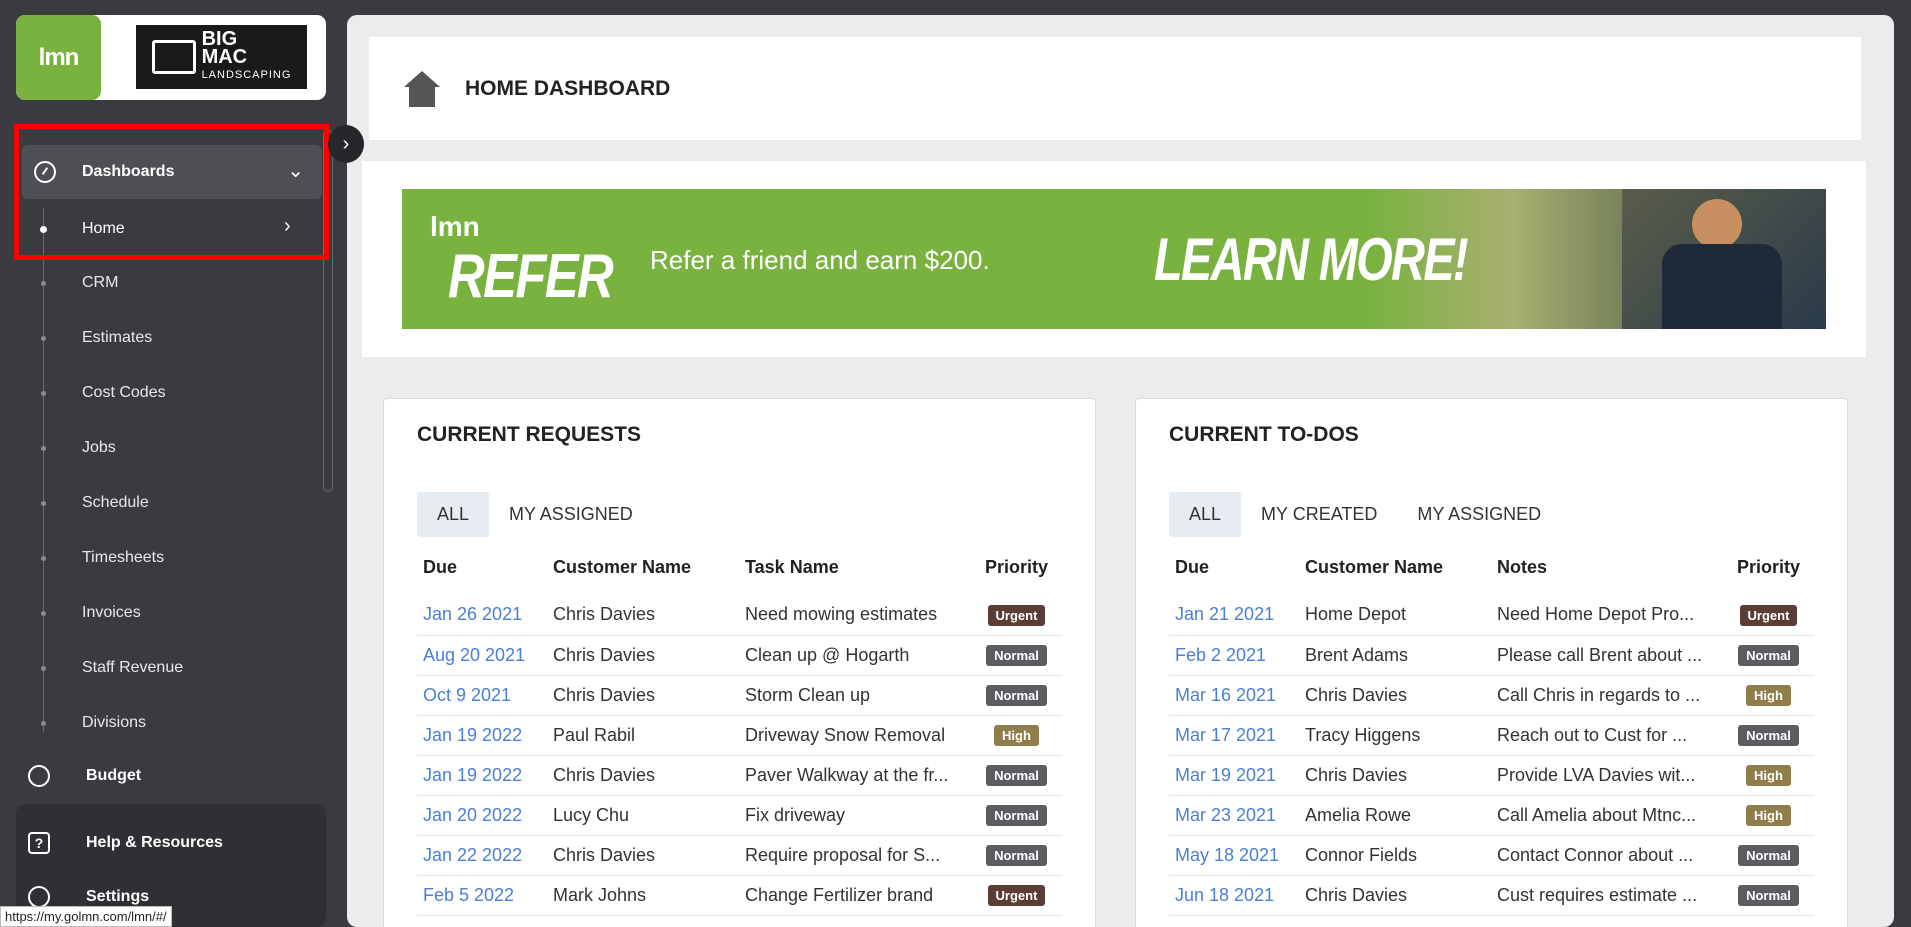  What do you see at coordinates (123, 558) in the screenshot?
I see `sidebar-item-timesheets: Timesheets` at bounding box center [123, 558].